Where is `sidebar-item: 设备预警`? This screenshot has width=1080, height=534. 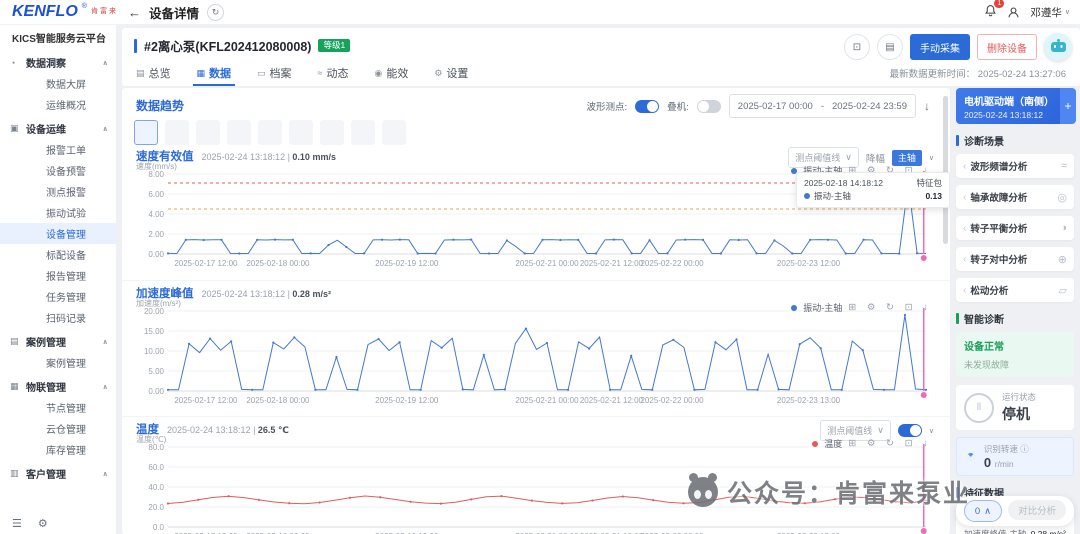
sidebar-item: 设备预警 is located at coordinates (58, 170).